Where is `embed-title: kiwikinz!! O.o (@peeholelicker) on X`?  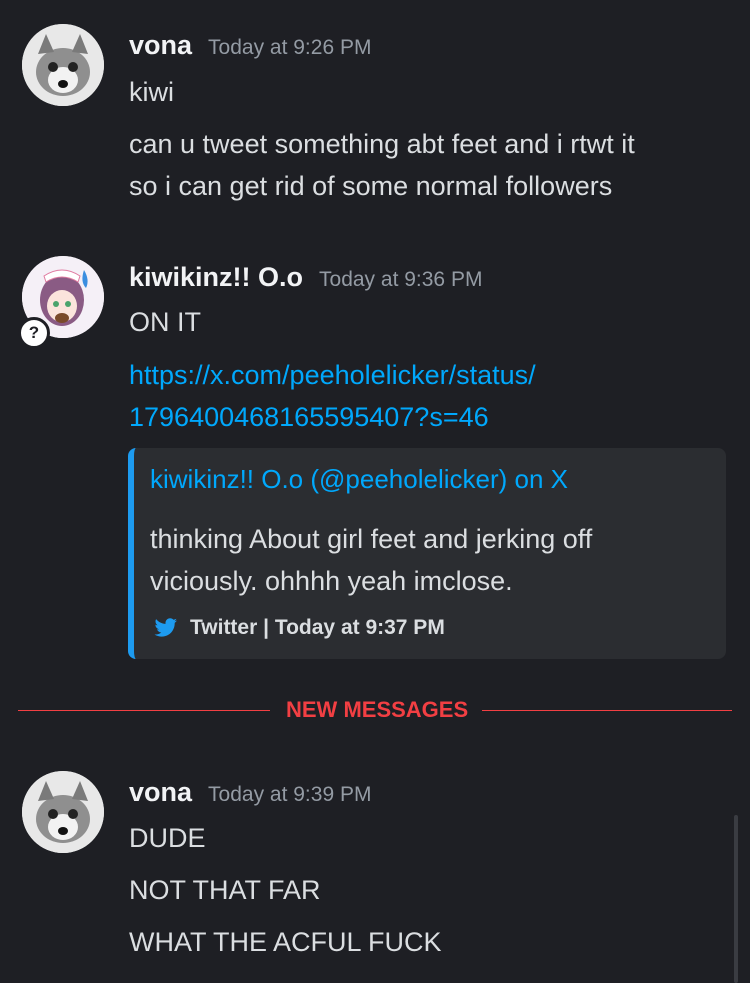 embed-title: kiwikinz!! O.o (@peeholelicker) on X is located at coordinates (359, 479).